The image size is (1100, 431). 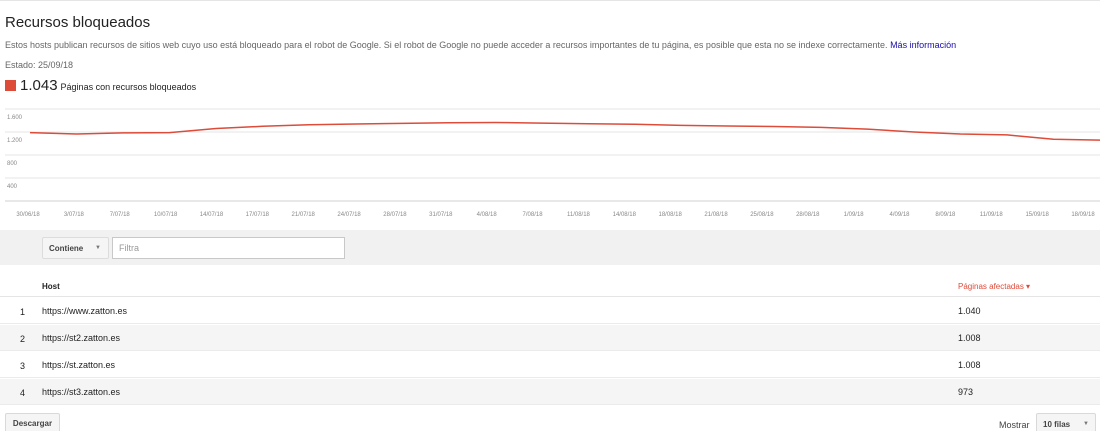 I want to click on rows-per-page-select: 10 filas ▼, so click(x=1066, y=422).